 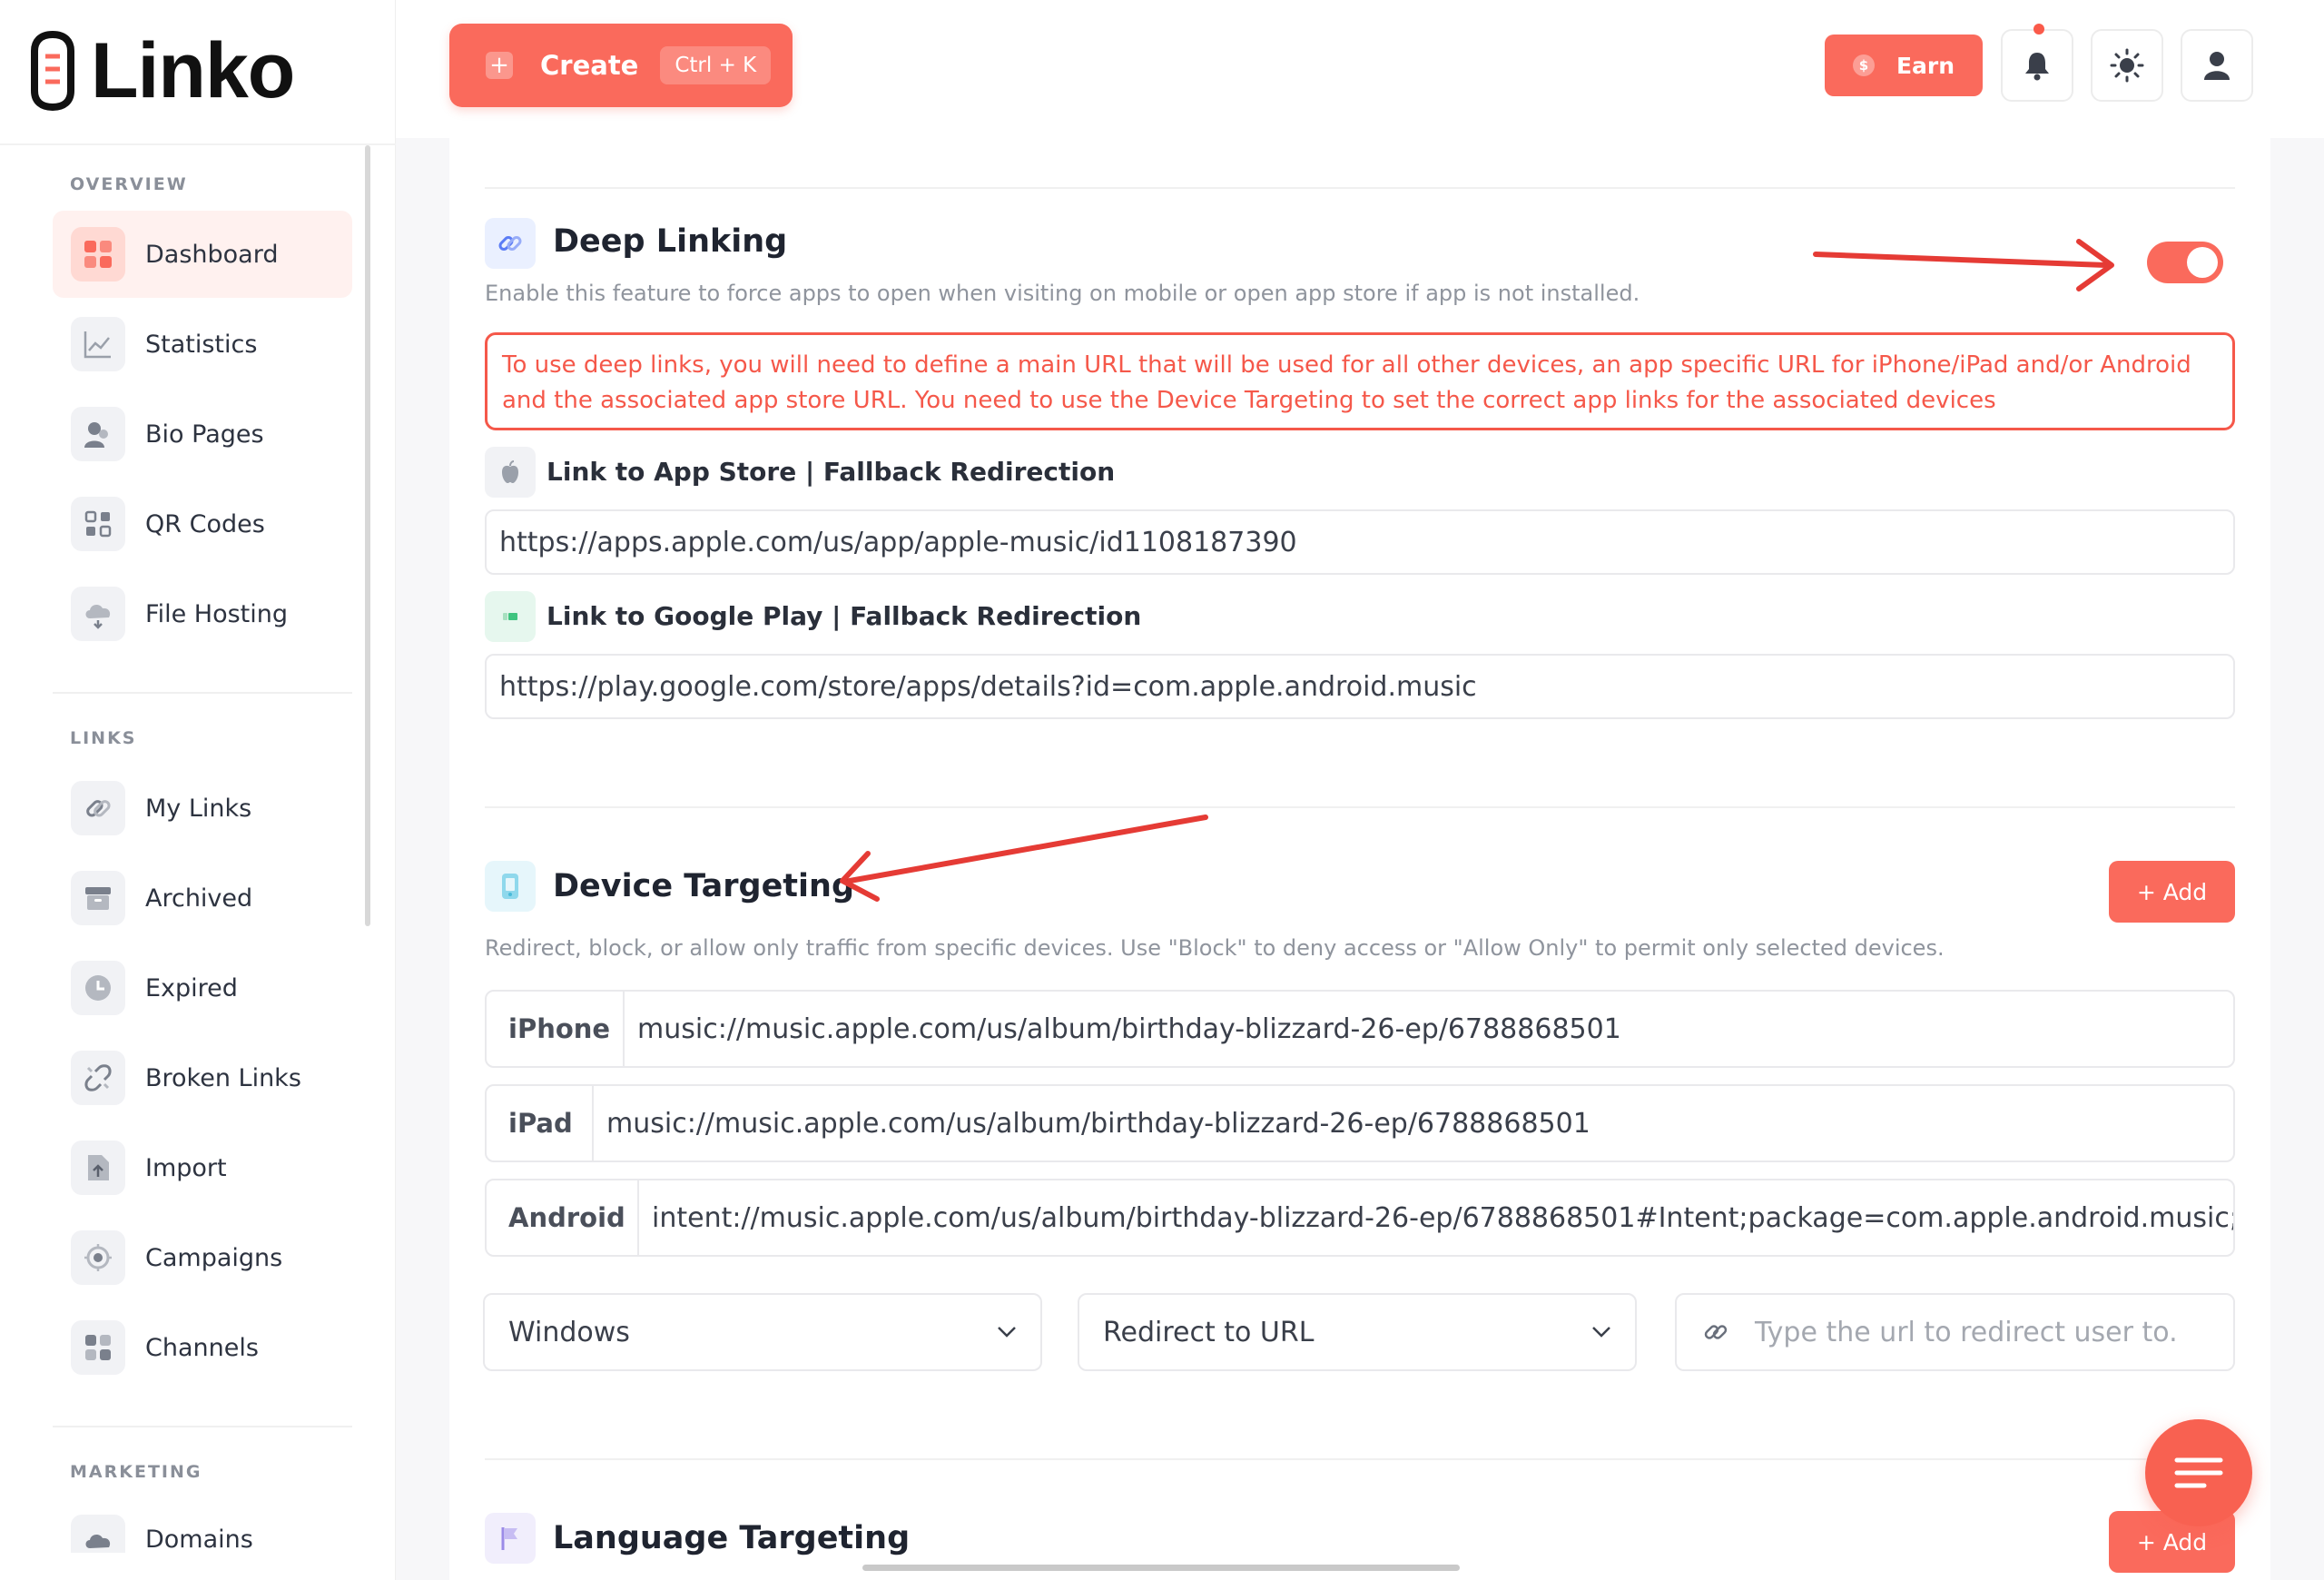 What do you see at coordinates (510, 473) in the screenshot?
I see `apple-icon` at bounding box center [510, 473].